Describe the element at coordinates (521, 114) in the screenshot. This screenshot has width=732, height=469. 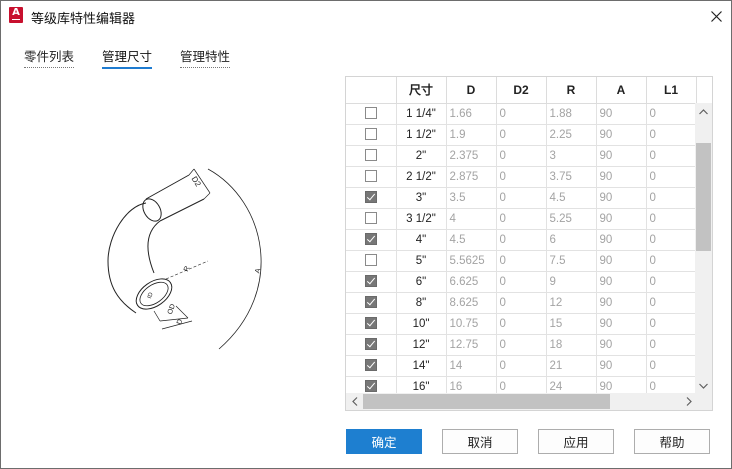
I see `table-row: 1 1/4" 1.66 0 1.88 90 0` at that location.